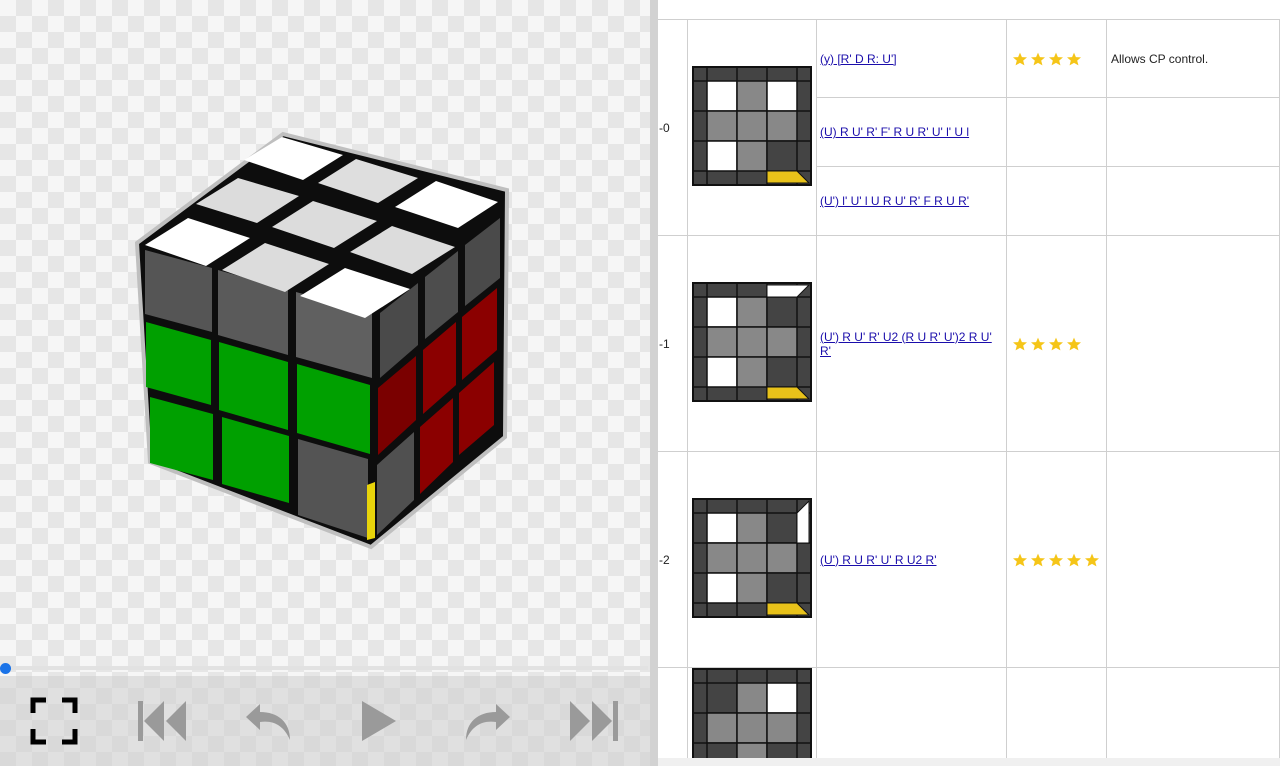 The width and height of the screenshot is (1280, 766). I want to click on step-forward-icon, so click(488, 722).